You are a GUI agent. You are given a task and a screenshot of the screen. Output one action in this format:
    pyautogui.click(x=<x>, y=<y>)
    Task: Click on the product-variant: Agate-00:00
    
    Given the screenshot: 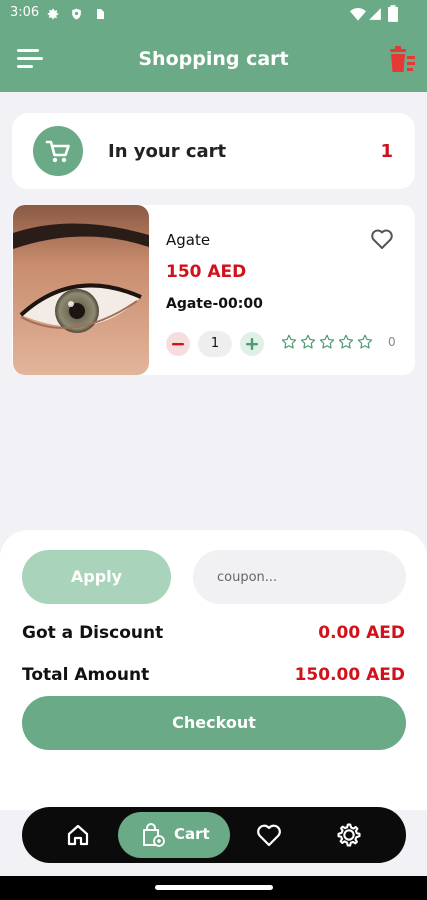 What is the action you would take?
    pyautogui.click(x=214, y=304)
    